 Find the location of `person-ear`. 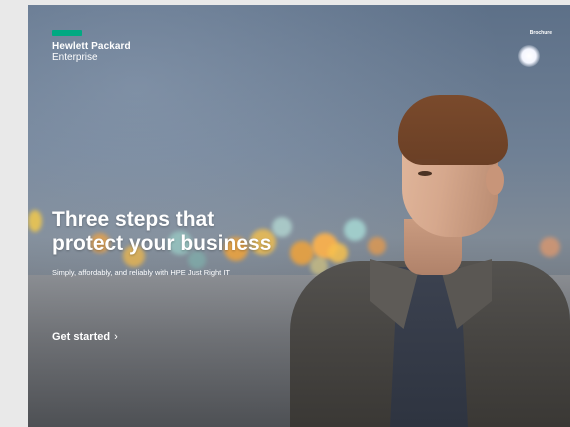

person-ear is located at coordinates (495, 180).